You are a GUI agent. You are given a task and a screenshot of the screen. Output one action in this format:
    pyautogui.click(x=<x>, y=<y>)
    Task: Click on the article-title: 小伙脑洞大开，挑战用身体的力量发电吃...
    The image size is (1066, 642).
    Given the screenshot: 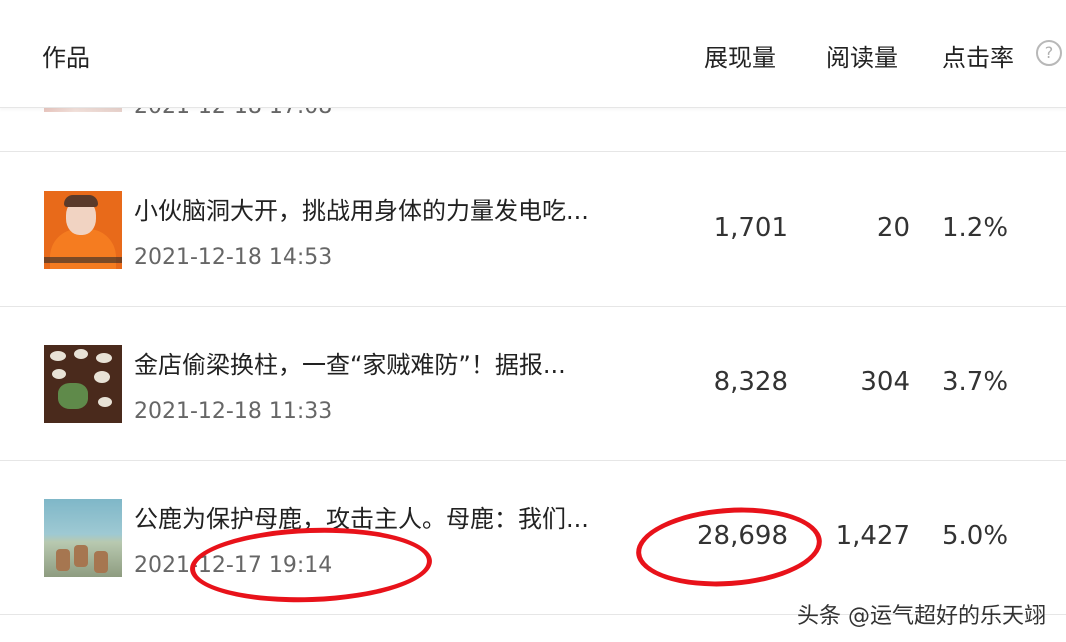 What is the action you would take?
    pyautogui.click(x=361, y=208)
    